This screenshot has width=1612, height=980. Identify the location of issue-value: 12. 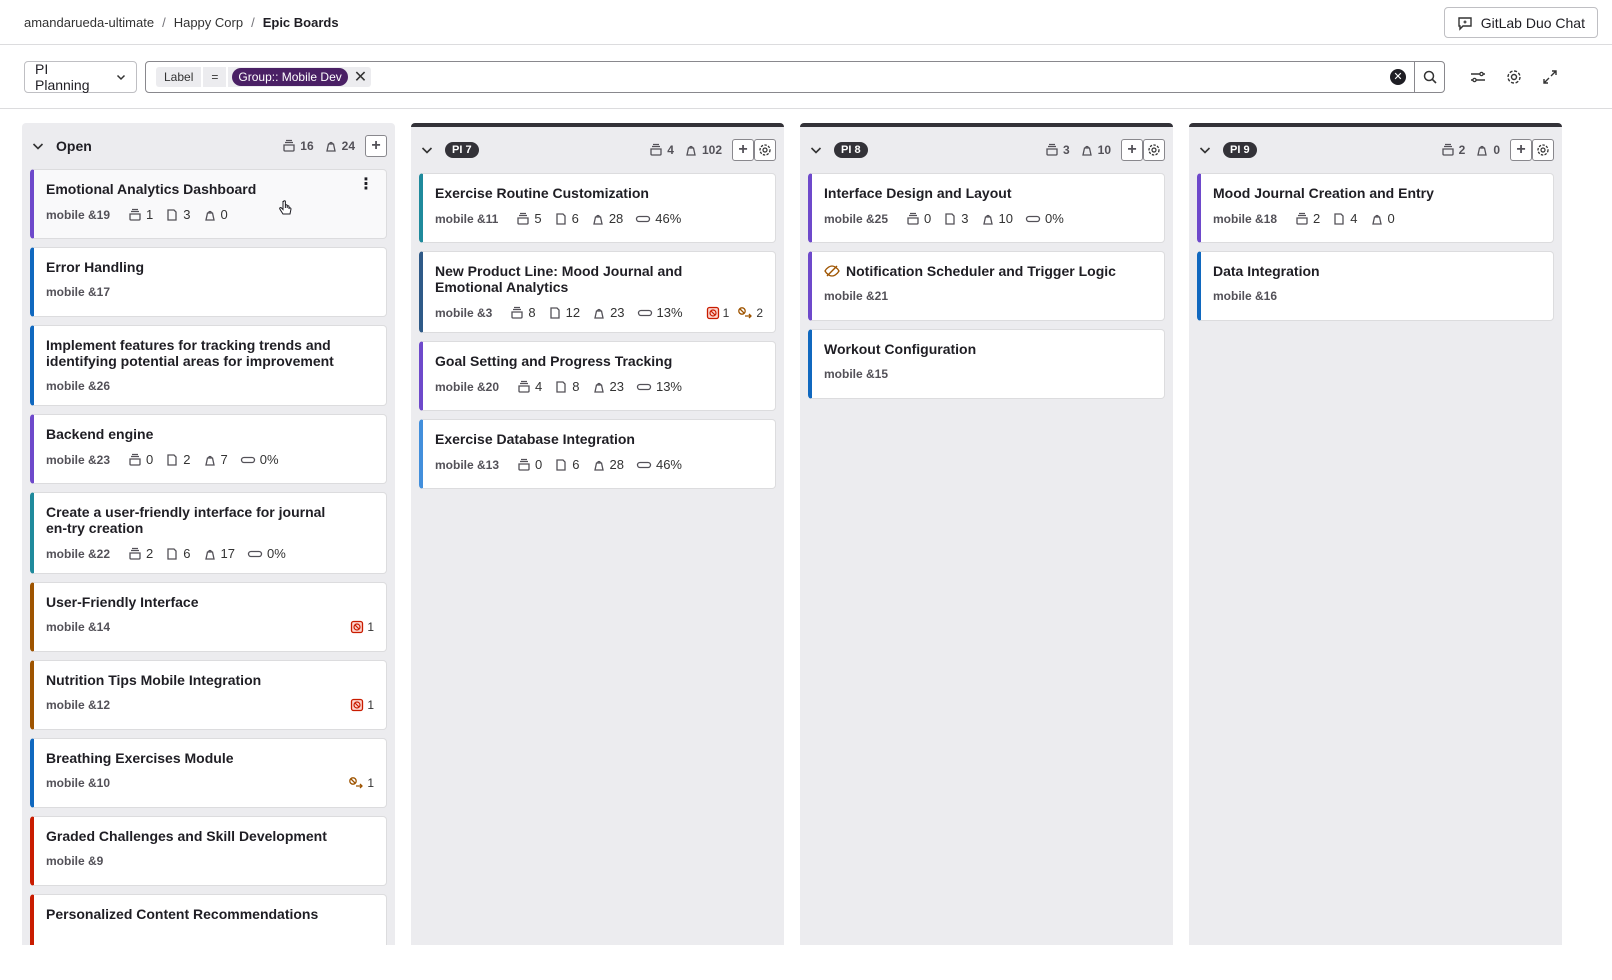
(573, 312).